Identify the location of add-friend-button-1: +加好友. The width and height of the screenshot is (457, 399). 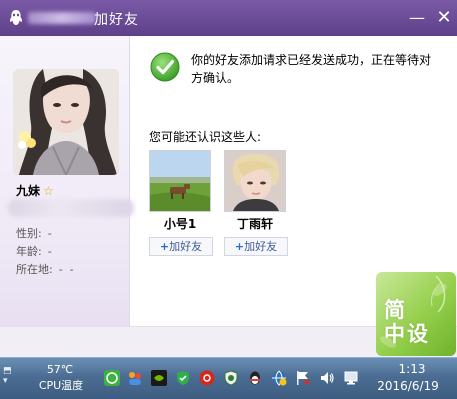
(181, 246).